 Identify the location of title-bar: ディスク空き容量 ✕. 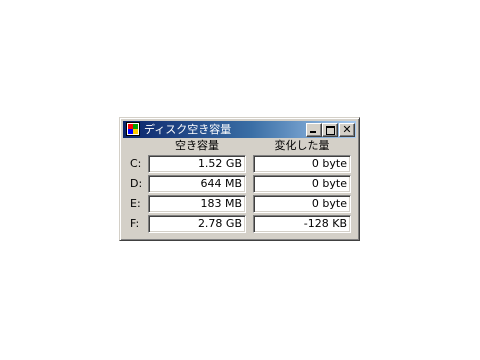
(239, 129).